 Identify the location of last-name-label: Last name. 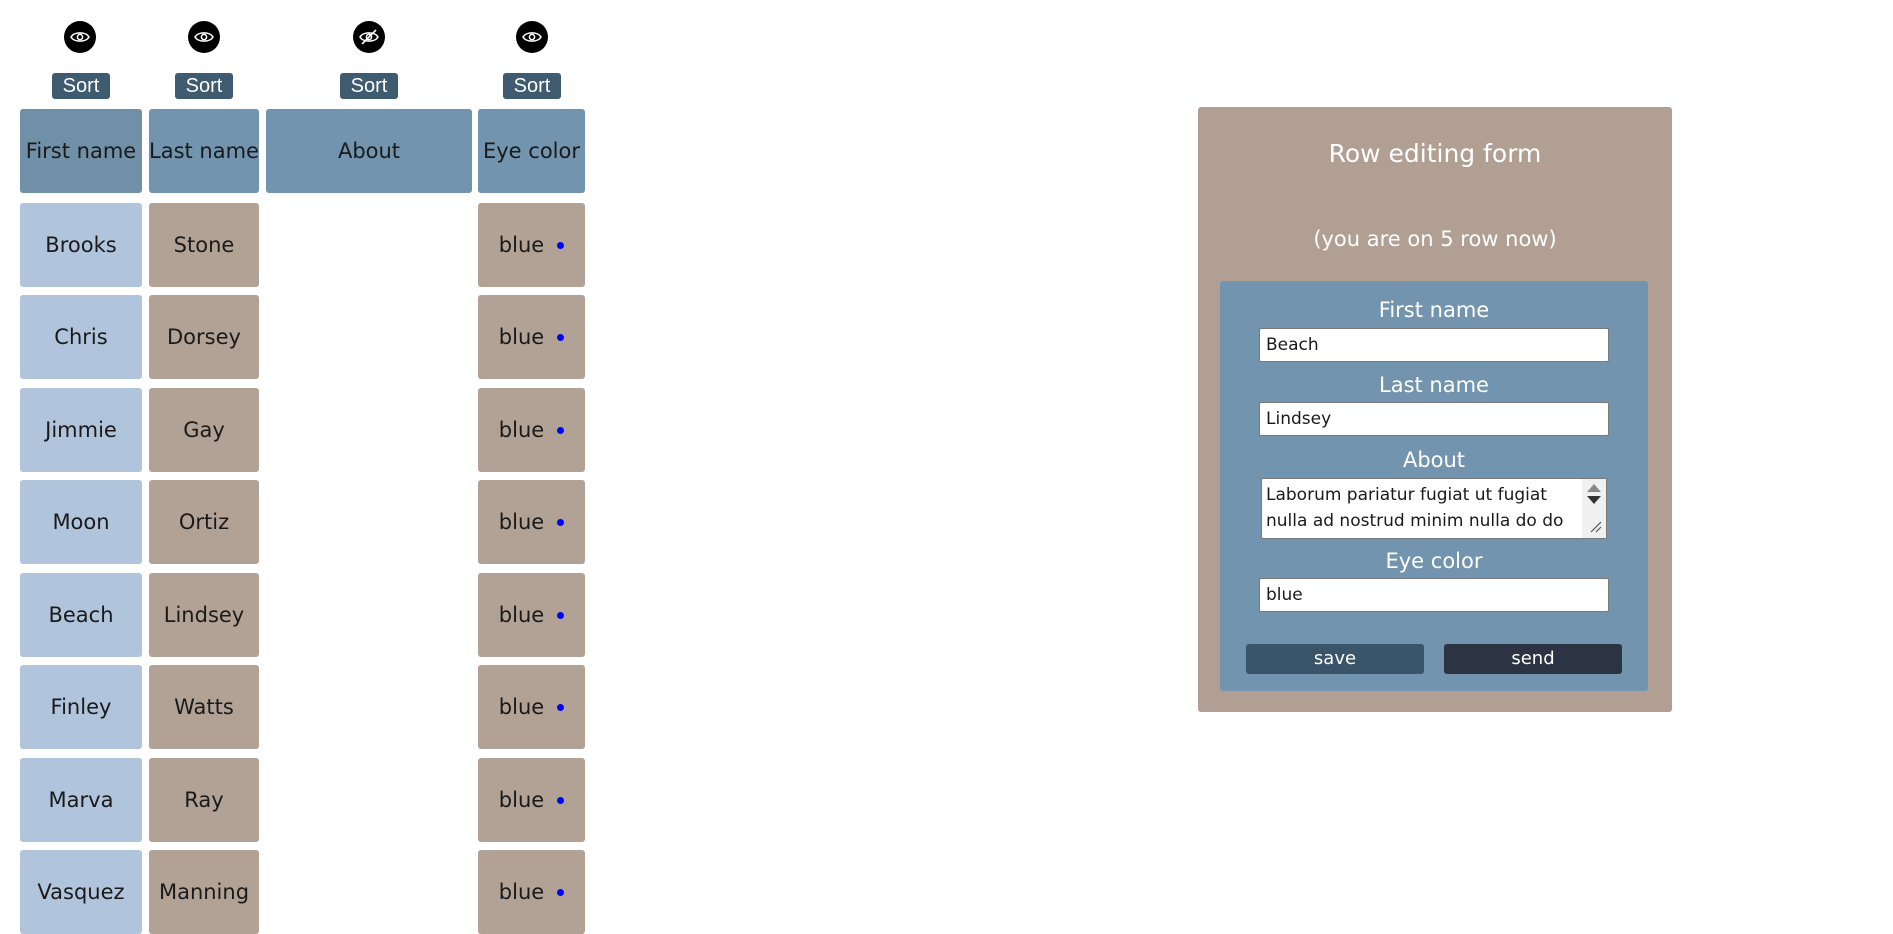
(1434, 385).